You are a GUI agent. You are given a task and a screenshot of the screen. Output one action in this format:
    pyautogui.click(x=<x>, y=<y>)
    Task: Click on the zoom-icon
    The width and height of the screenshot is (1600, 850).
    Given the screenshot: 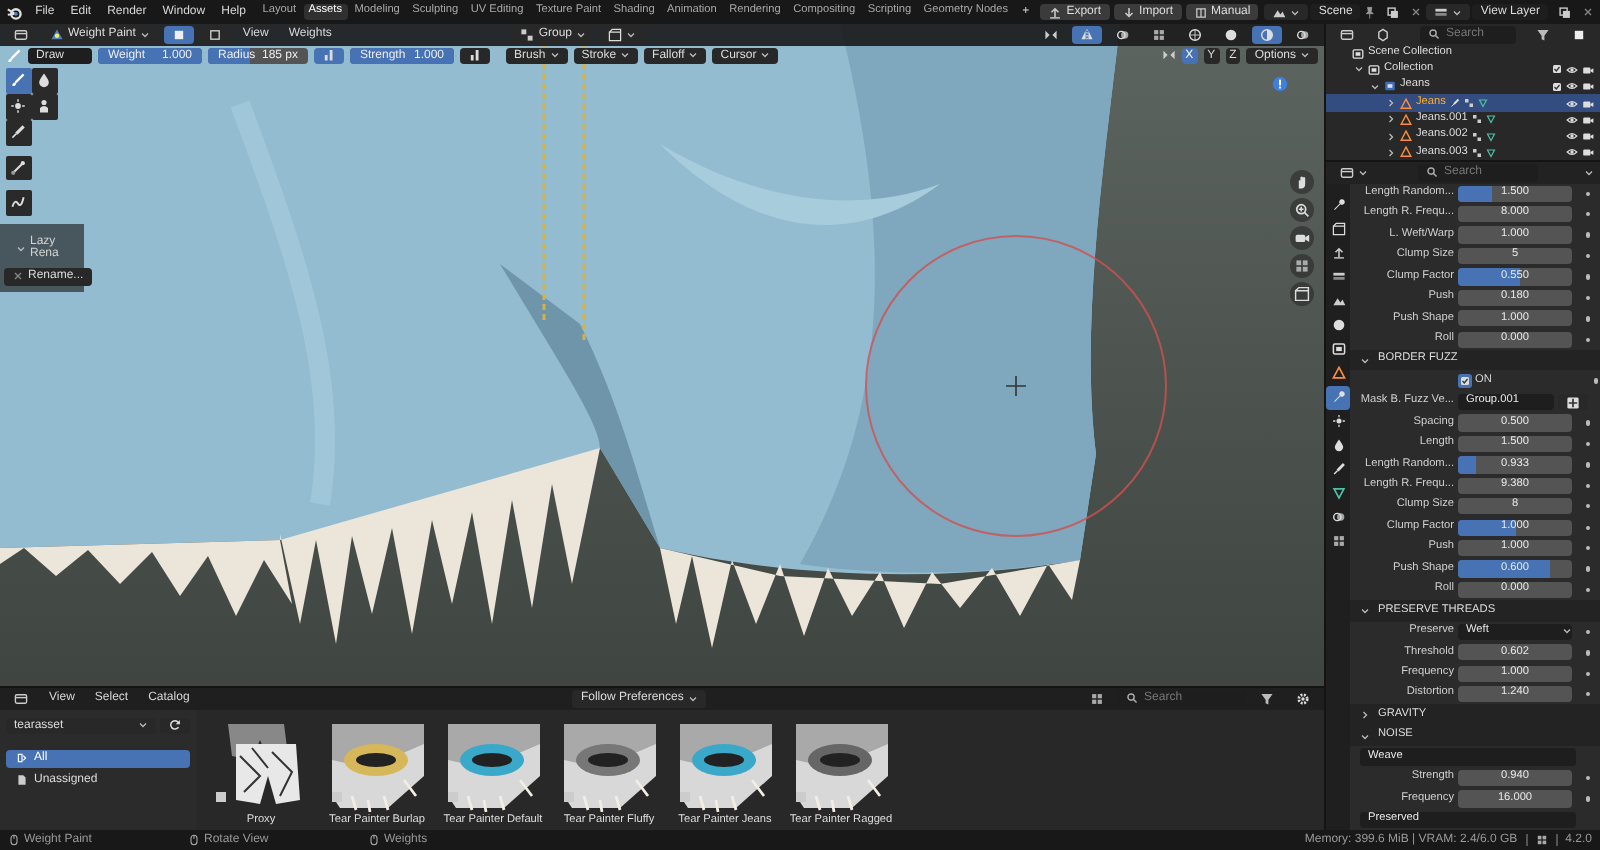 What is the action you would take?
    pyautogui.click(x=1302, y=210)
    